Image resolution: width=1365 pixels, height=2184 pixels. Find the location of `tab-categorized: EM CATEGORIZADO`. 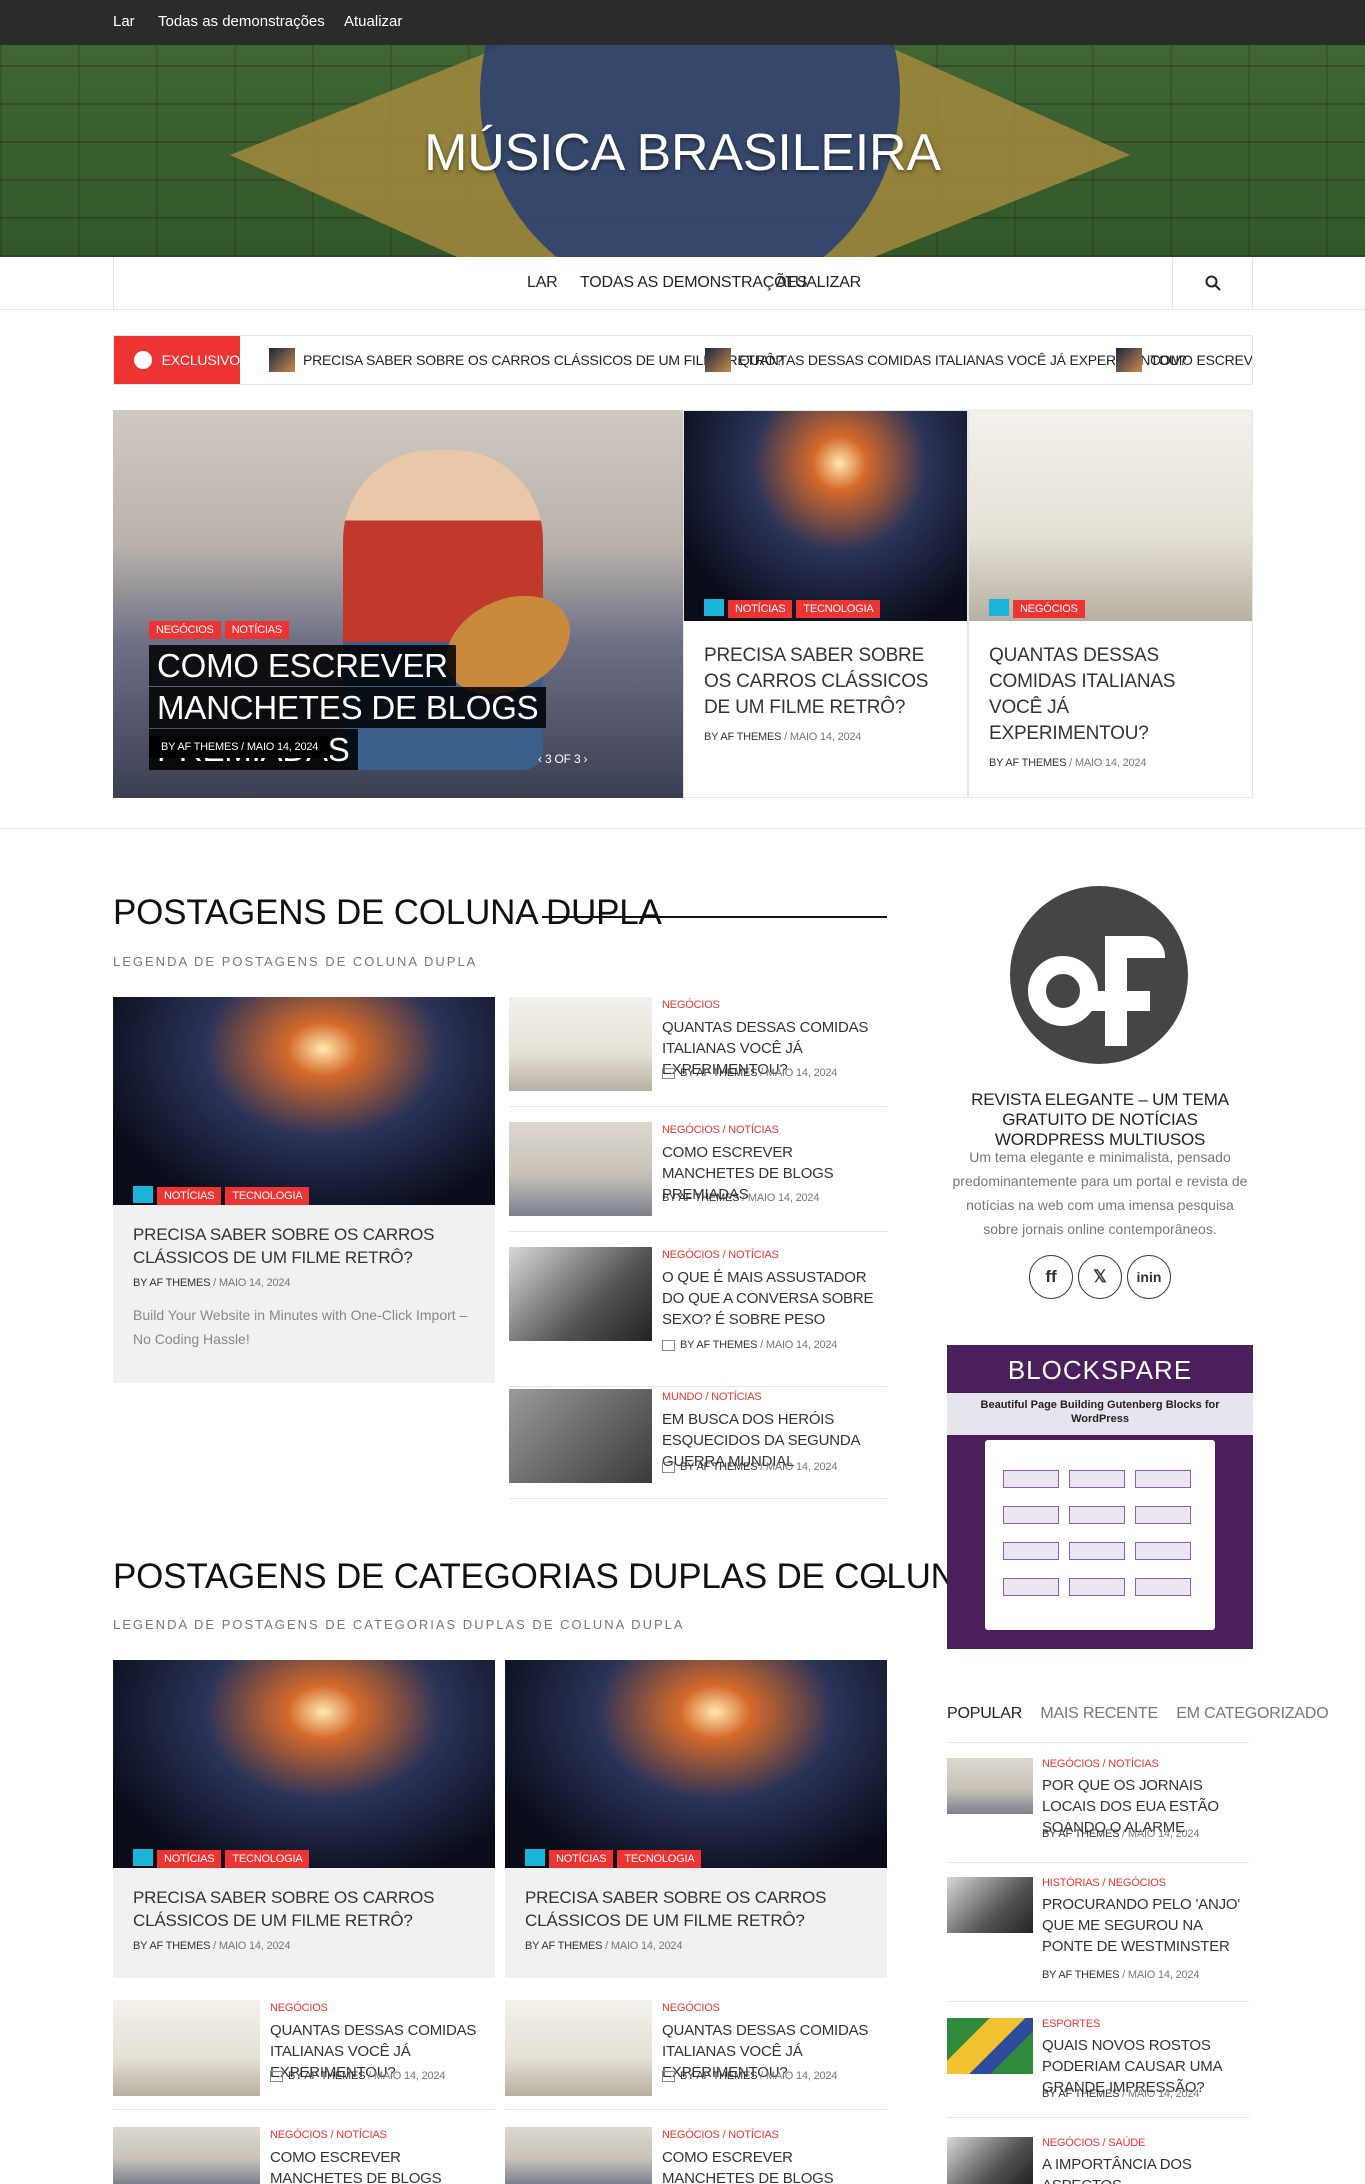

tab-categorized: EM CATEGORIZADO is located at coordinates (1252, 1713).